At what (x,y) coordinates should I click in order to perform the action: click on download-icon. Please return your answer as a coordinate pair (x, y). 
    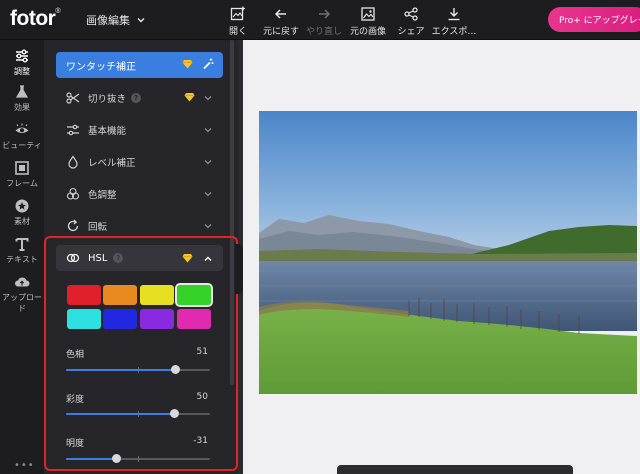
    Looking at the image, I should click on (454, 14).